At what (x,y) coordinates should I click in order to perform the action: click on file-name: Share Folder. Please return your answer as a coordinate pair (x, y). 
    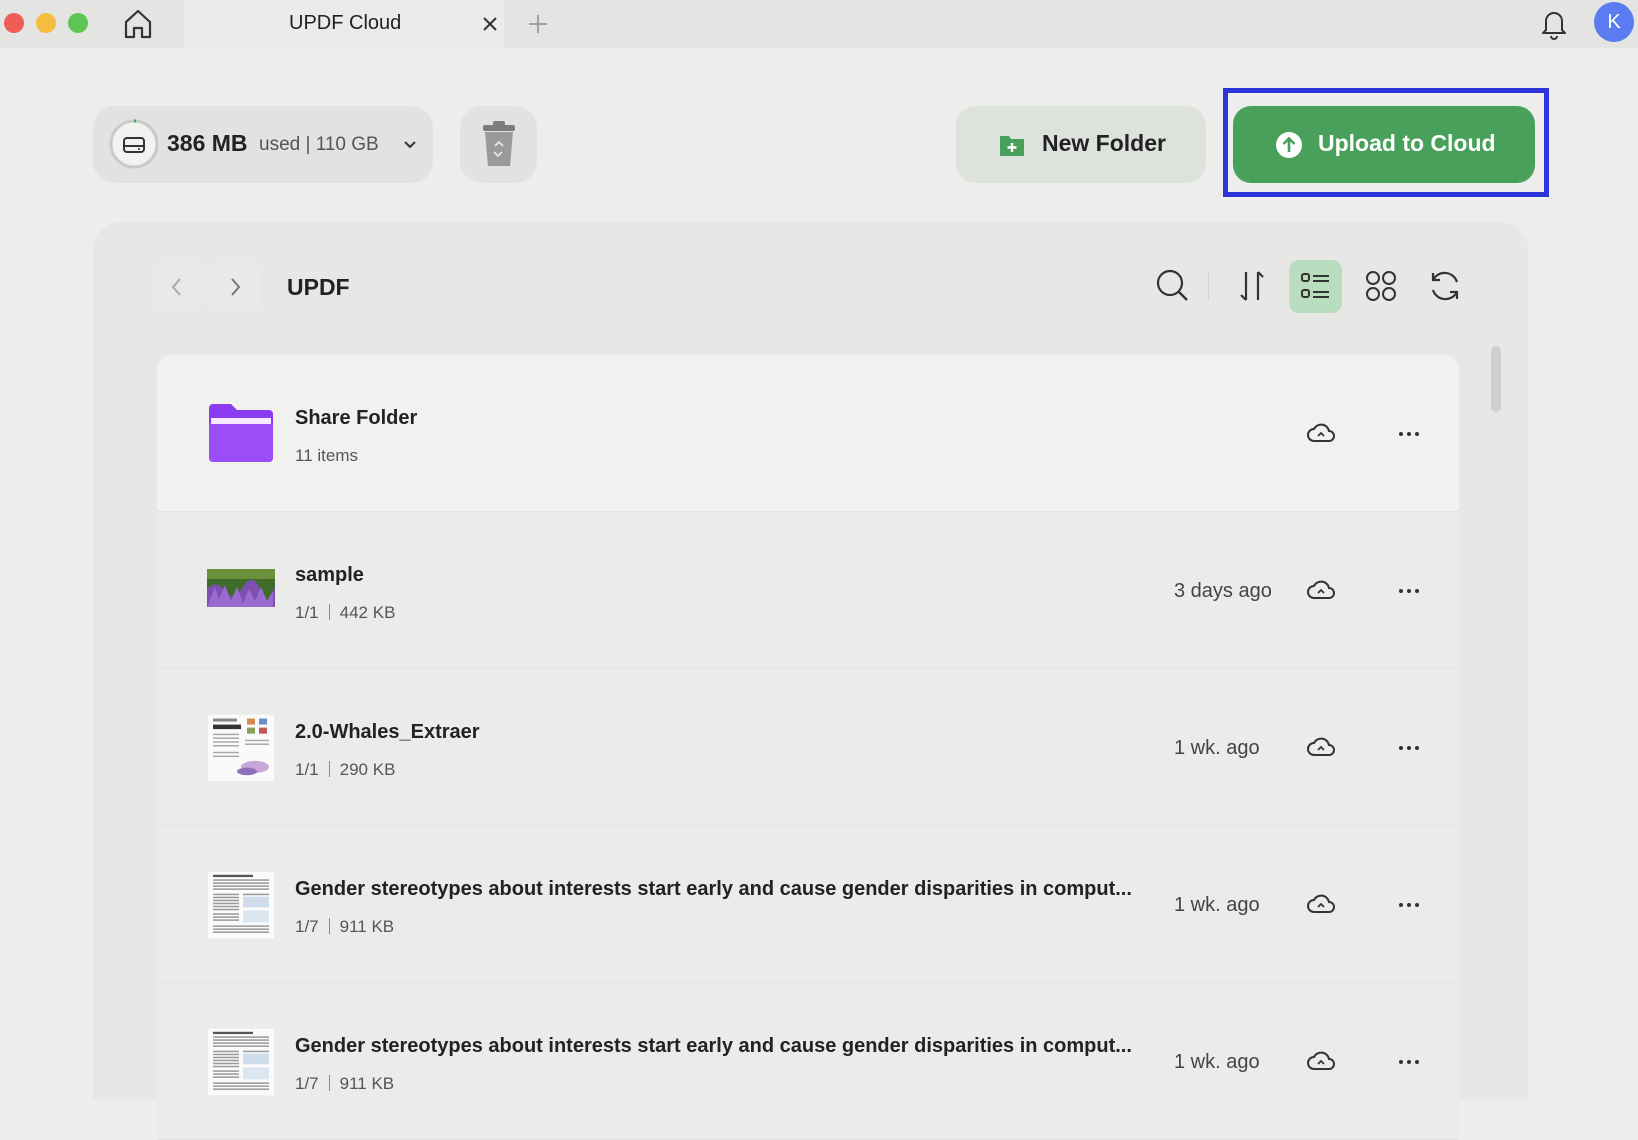
    Looking at the image, I should click on (356, 418).